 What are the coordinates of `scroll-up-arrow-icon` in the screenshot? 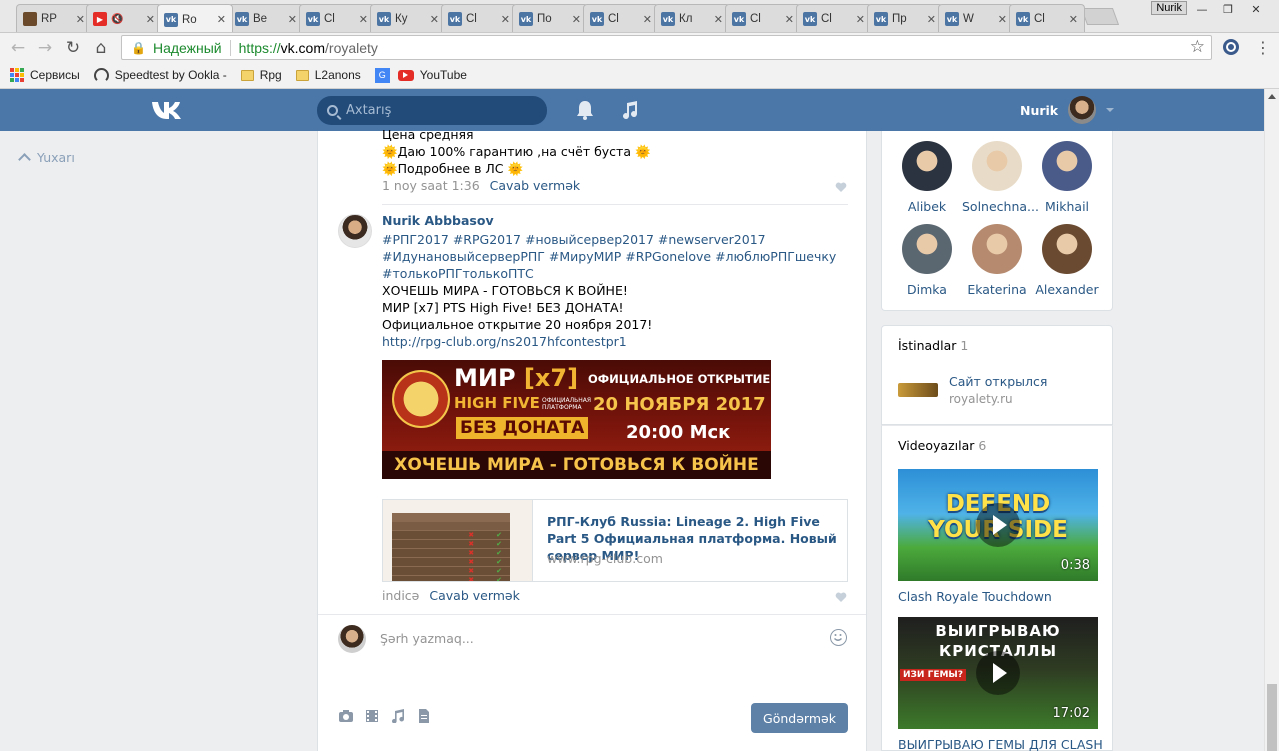 It's located at (1272, 96).